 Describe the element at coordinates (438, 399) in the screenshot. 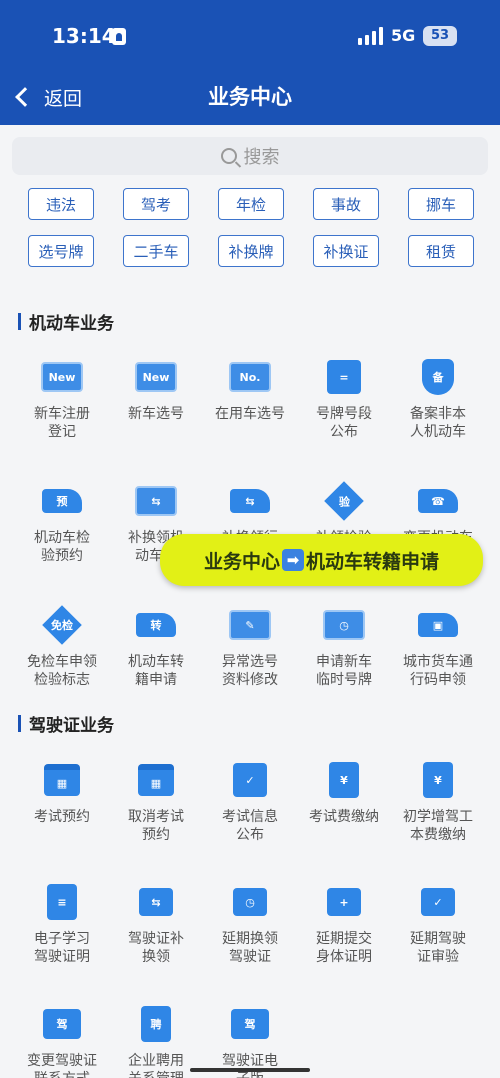

I see `service-item: 备备案非本 人机动车` at that location.